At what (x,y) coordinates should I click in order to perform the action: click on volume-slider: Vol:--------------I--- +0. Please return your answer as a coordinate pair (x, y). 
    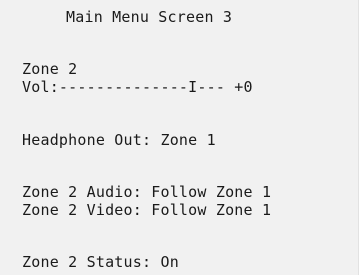
    Looking at the image, I should click on (137, 87).